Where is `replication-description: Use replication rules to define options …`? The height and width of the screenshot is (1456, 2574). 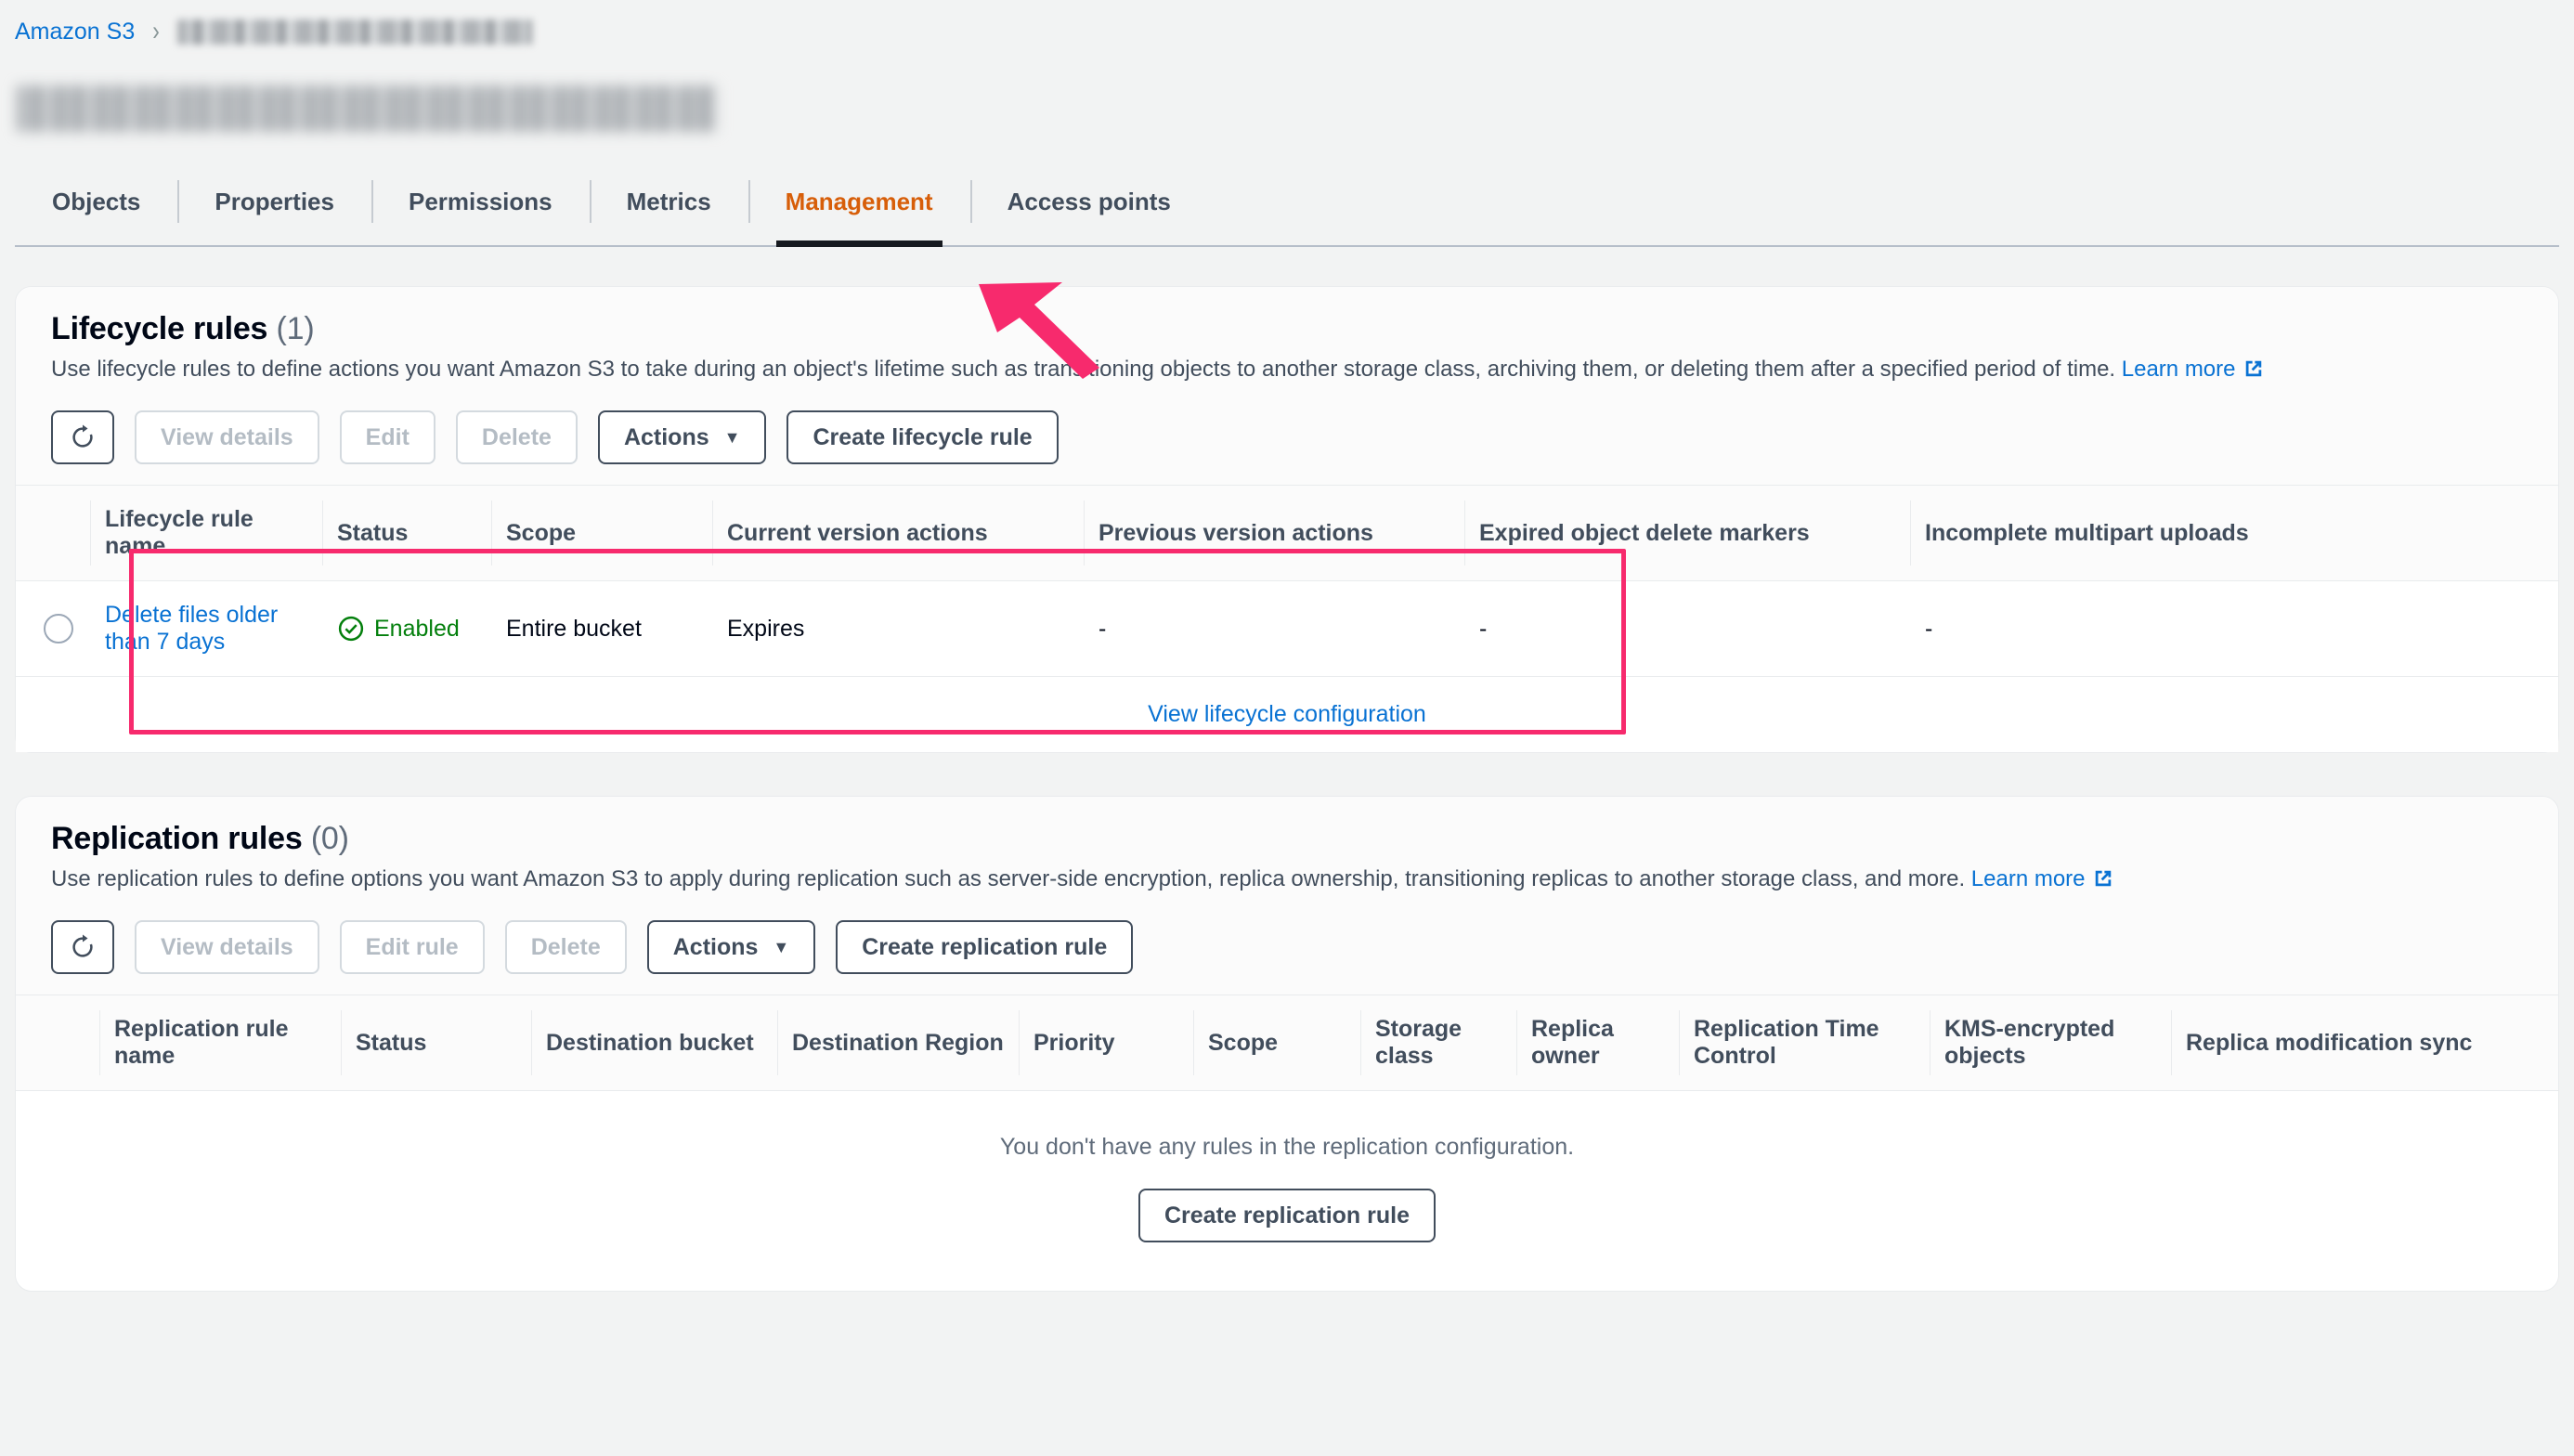 replication-description: Use replication rules to define options … is located at coordinates (1287, 880).